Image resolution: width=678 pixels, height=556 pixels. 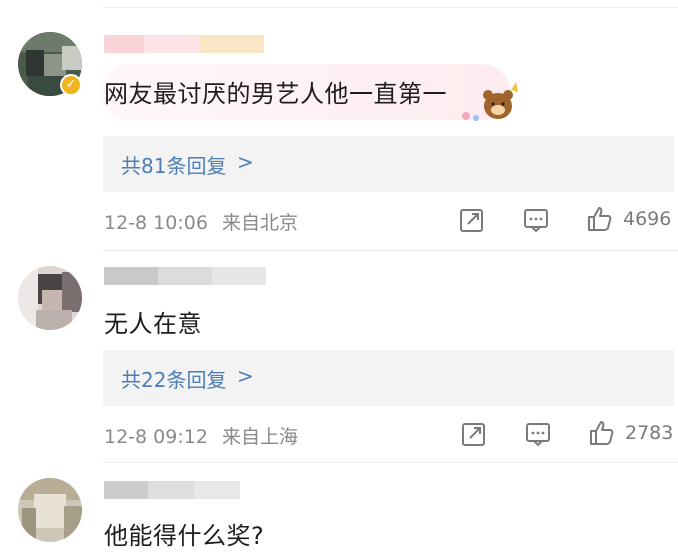 I want to click on comment-text: 他能得什么奖?, so click(x=184, y=536).